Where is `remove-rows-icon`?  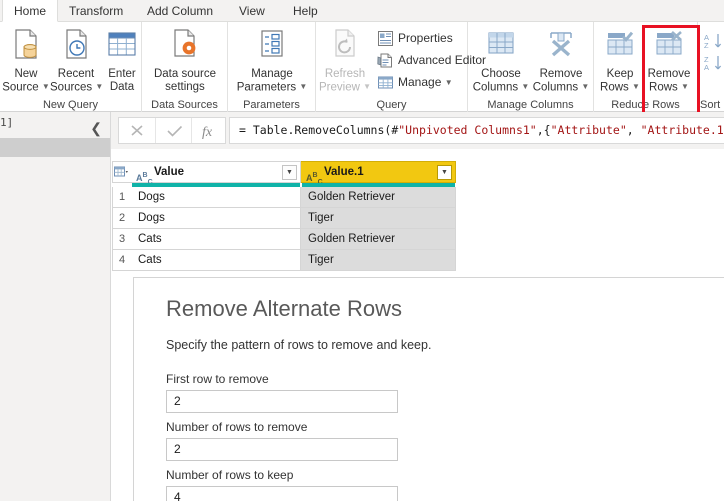
remove-rows-icon is located at coordinates (669, 46).